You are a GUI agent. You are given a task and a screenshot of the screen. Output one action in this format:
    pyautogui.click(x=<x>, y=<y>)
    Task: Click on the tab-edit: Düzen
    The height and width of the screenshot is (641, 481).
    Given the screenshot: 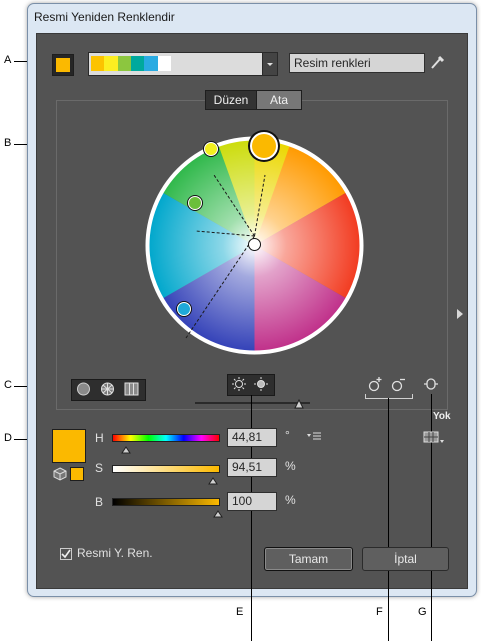 What is the action you would take?
    pyautogui.click(x=231, y=100)
    